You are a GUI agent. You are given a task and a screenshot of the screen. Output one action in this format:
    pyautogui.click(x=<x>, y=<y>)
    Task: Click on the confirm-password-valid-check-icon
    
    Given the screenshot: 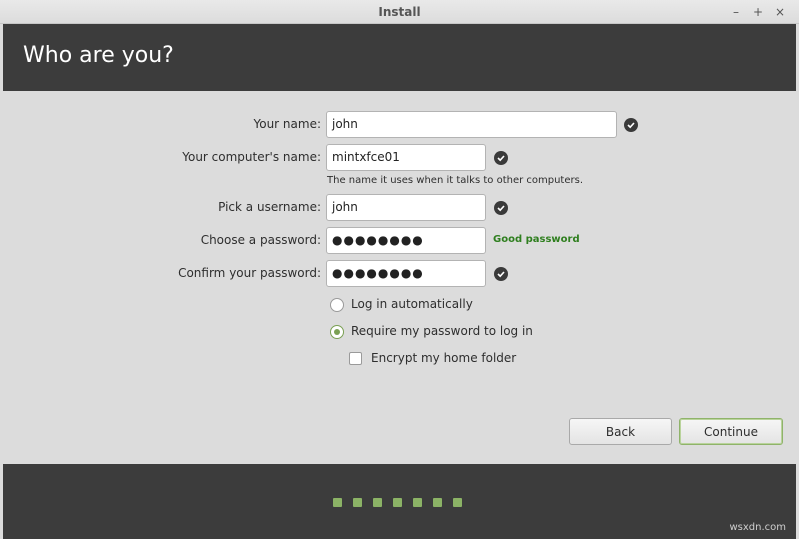 What is the action you would take?
    pyautogui.click(x=501, y=274)
    